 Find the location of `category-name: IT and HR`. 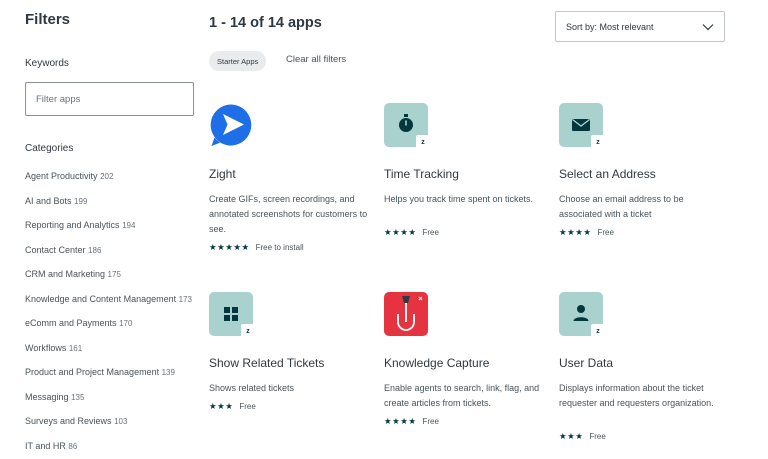

category-name: IT and HR is located at coordinates (45, 445).